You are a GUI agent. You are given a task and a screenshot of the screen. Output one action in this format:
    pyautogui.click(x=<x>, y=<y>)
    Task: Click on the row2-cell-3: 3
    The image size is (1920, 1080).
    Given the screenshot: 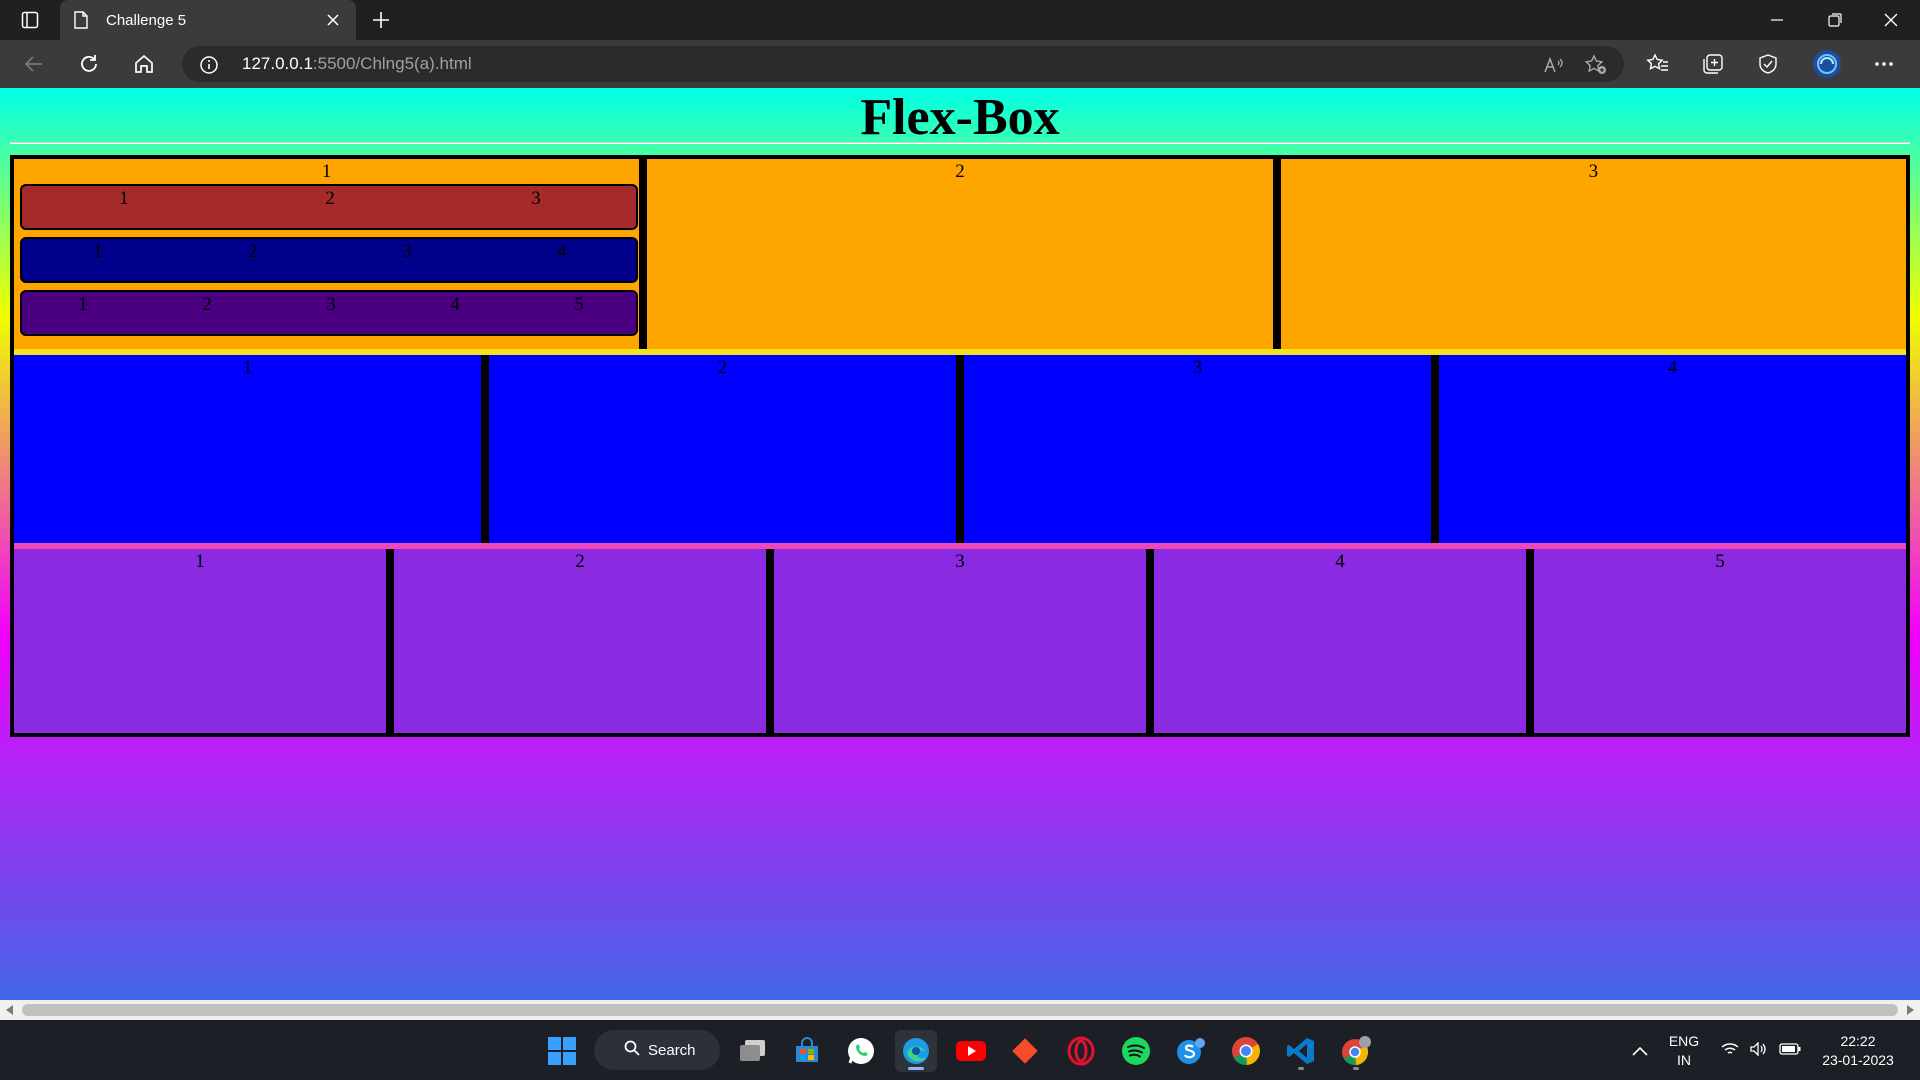 What is the action you would take?
    pyautogui.click(x=1197, y=449)
    